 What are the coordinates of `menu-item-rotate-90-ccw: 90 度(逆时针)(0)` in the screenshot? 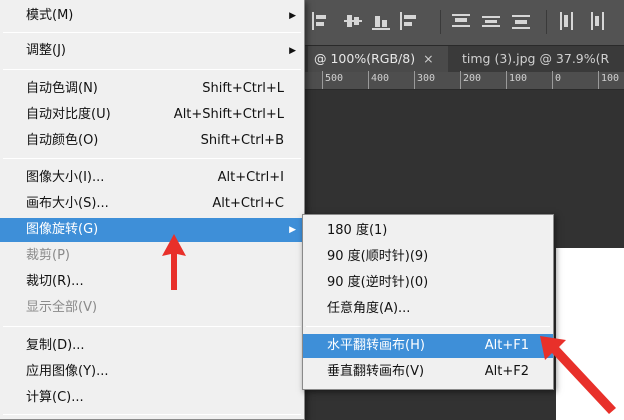 It's located at (428, 283).